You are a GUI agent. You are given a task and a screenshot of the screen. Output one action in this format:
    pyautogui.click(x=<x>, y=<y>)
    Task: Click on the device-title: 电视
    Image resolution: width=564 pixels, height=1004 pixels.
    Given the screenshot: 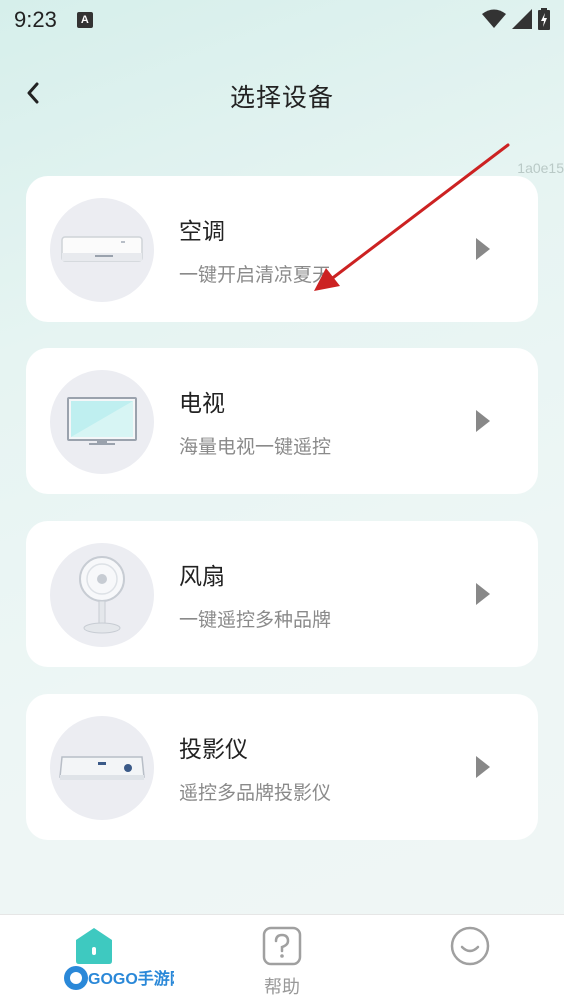 What is the action you would take?
    pyautogui.click(x=202, y=404)
    